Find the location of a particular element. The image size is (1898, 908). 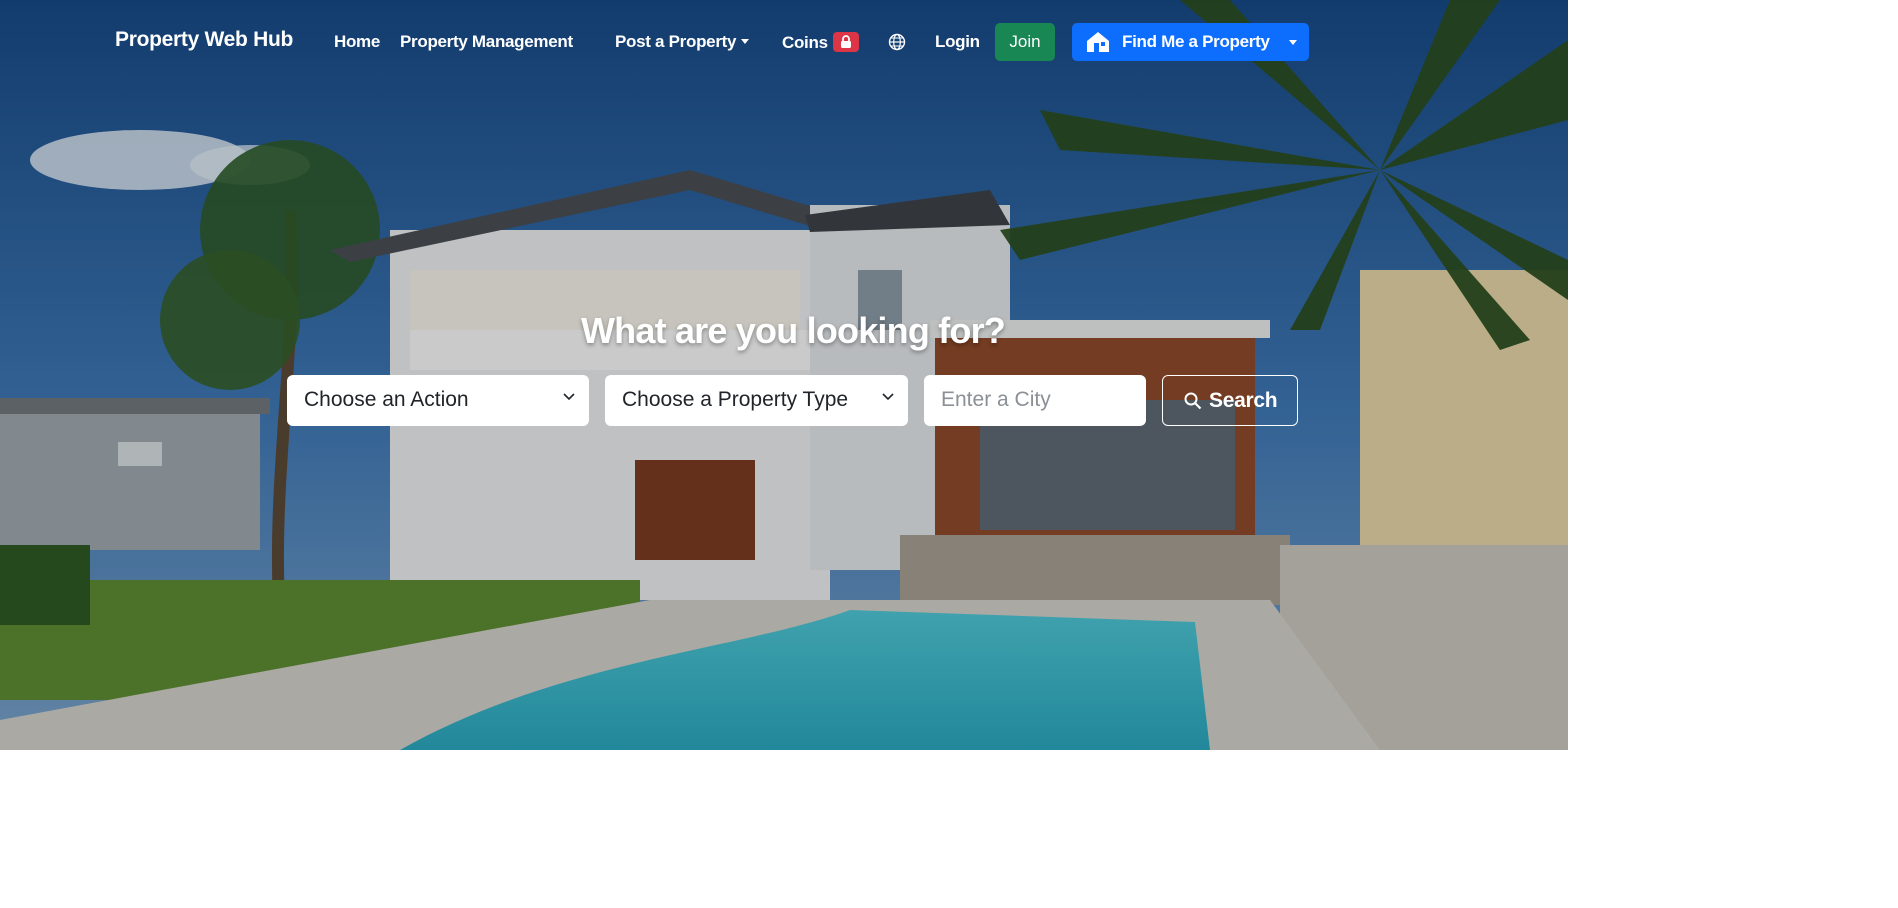

nav-coins-label: Coins is located at coordinates (805, 42).